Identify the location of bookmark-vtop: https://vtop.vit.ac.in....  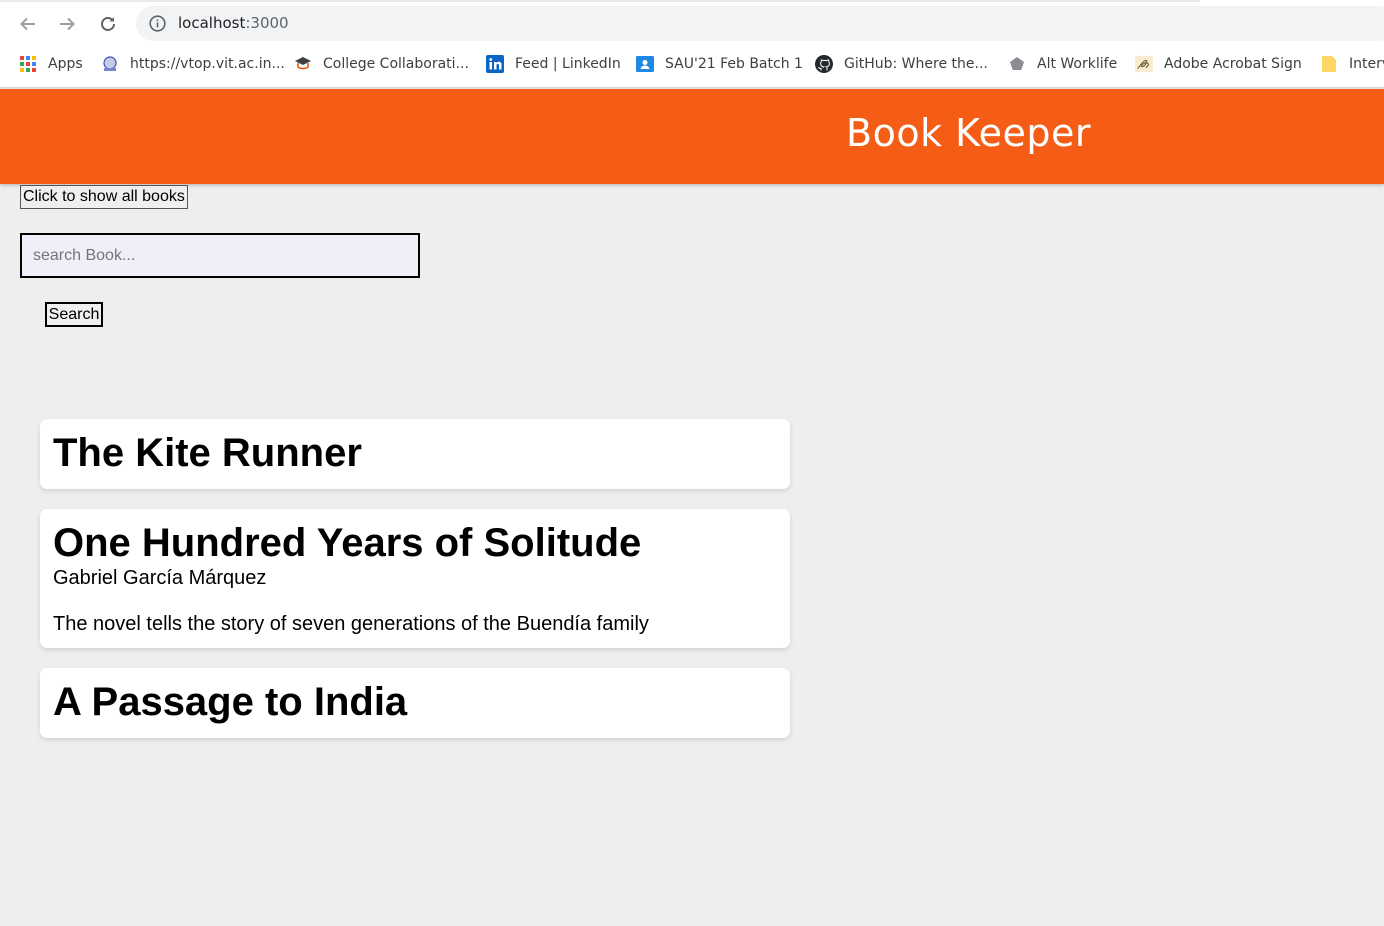
(193, 64).